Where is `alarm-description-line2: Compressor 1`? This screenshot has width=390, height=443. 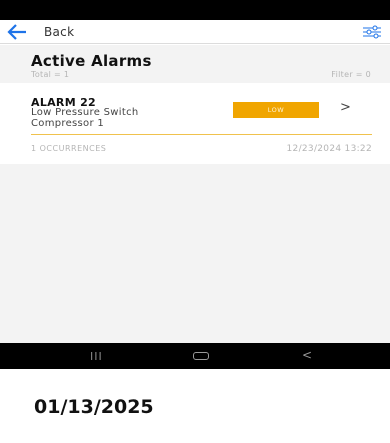
alarm-description-line2: Compressor 1 is located at coordinates (68, 123).